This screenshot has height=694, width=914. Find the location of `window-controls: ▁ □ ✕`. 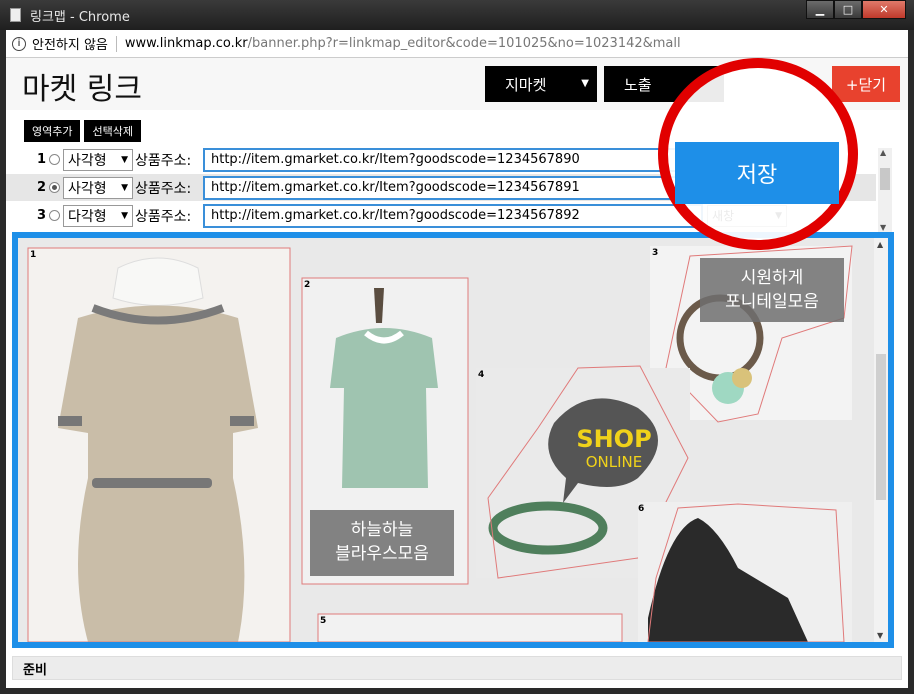

window-controls: ▁ □ ✕ is located at coordinates (856, 10).